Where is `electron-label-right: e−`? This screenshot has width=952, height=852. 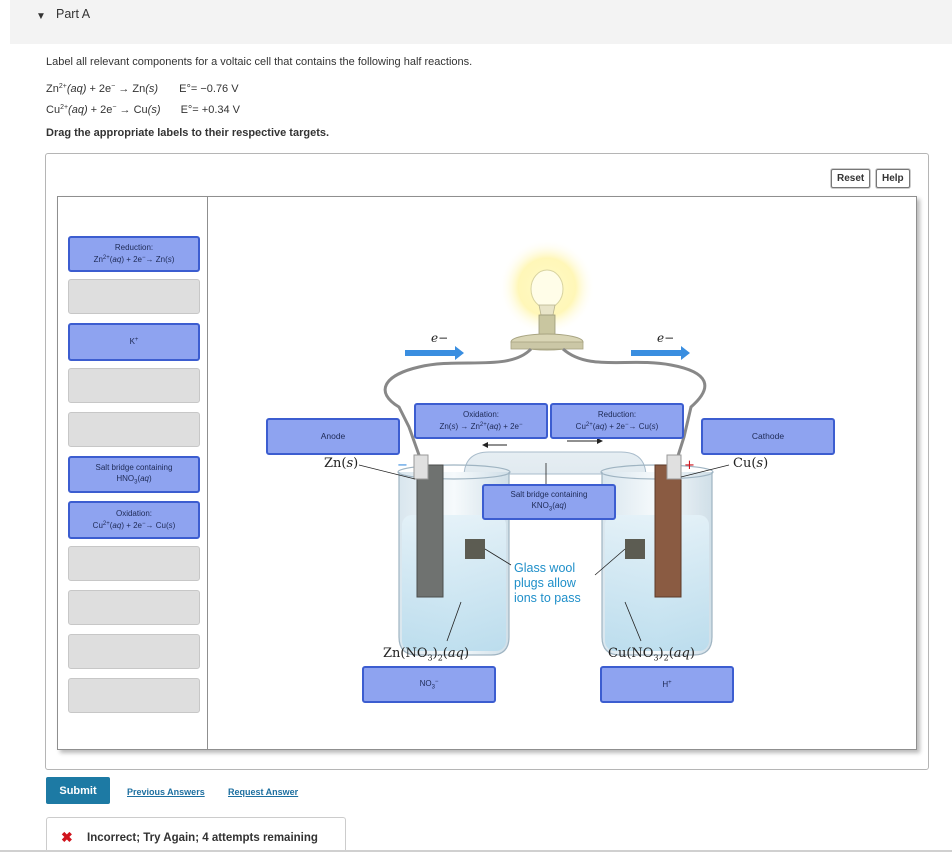 electron-label-right: e− is located at coordinates (665, 338).